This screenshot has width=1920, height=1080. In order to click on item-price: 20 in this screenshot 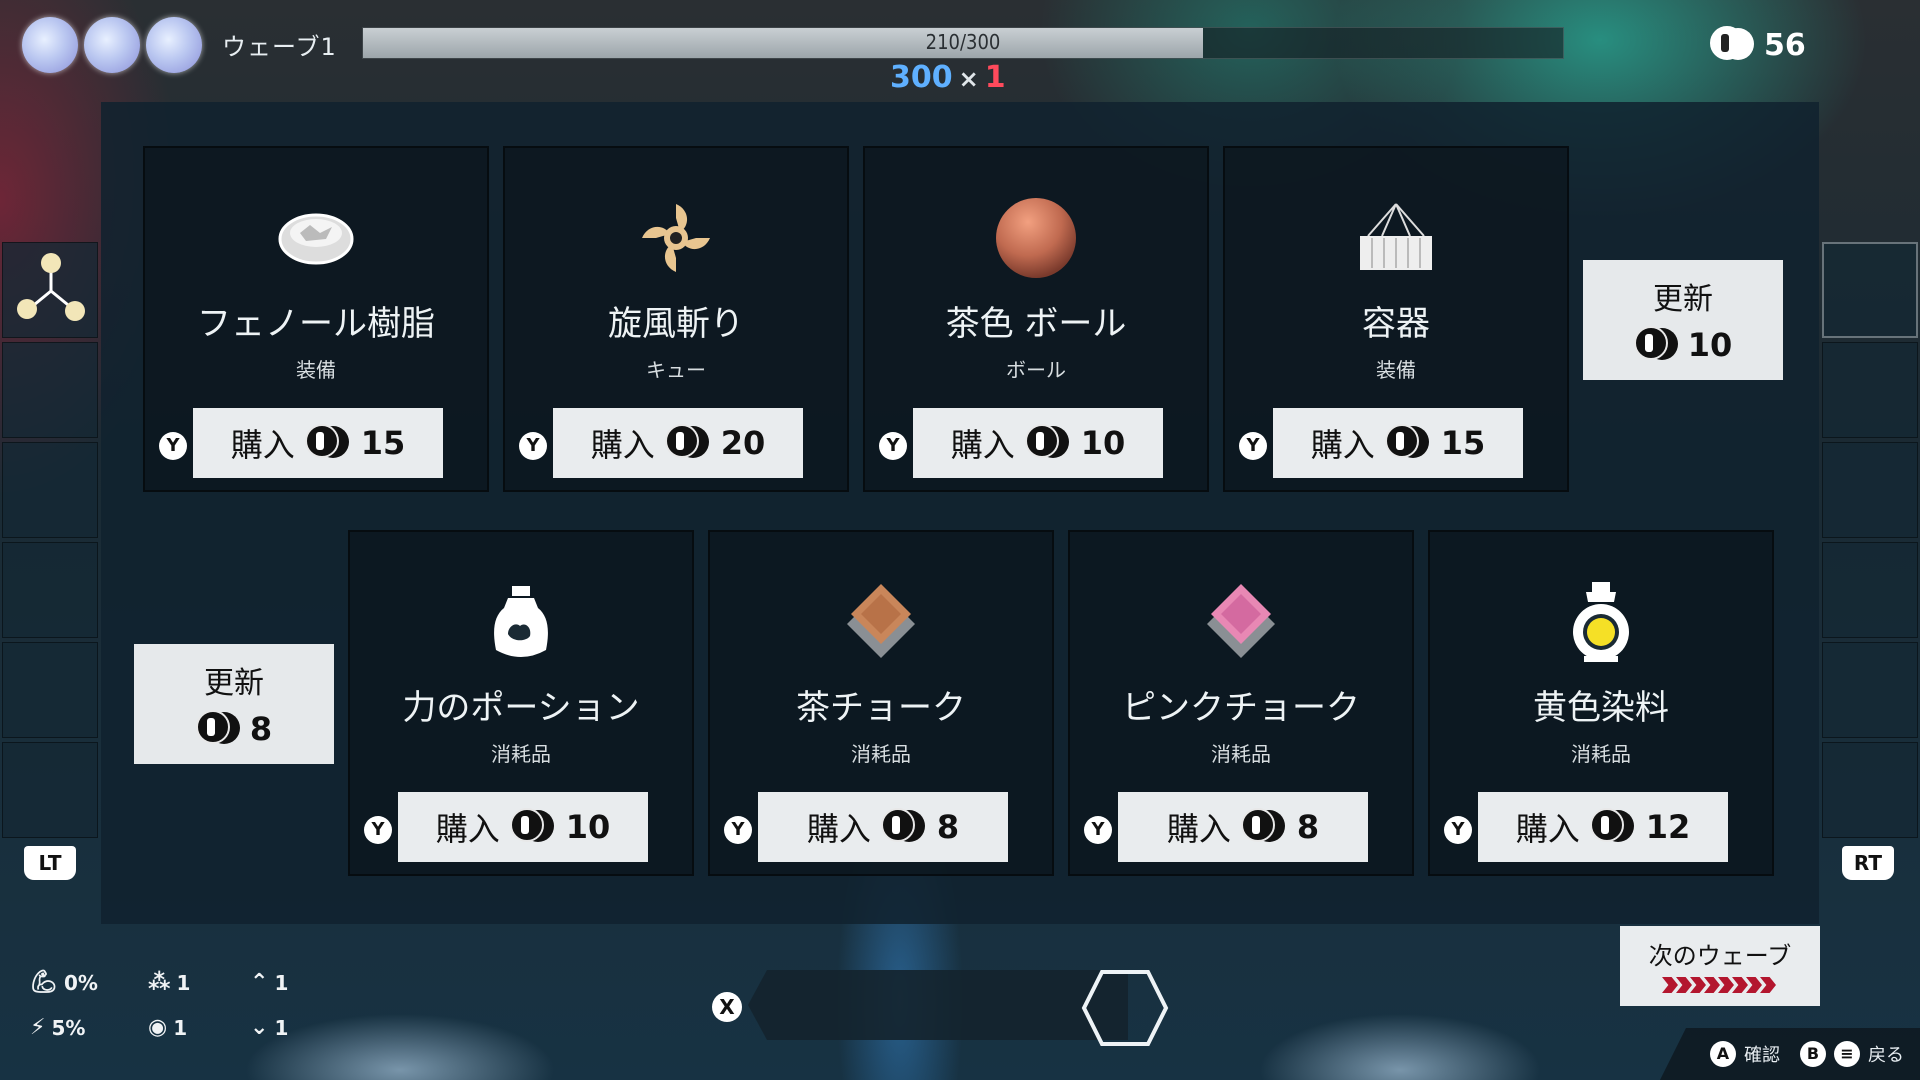, I will do `click(743, 443)`.